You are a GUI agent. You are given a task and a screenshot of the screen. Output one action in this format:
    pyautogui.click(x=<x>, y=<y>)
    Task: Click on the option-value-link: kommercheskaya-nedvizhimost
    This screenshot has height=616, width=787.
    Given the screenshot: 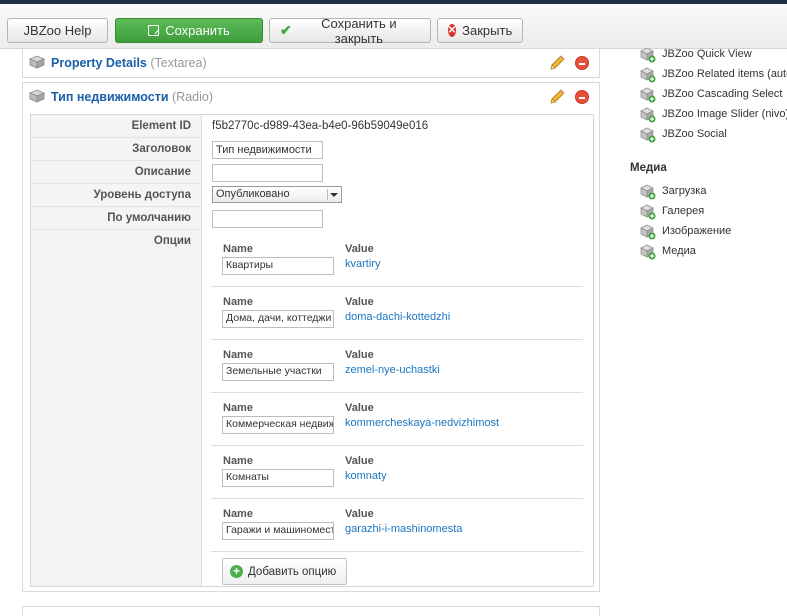 What is the action you would take?
    pyautogui.click(x=422, y=423)
    